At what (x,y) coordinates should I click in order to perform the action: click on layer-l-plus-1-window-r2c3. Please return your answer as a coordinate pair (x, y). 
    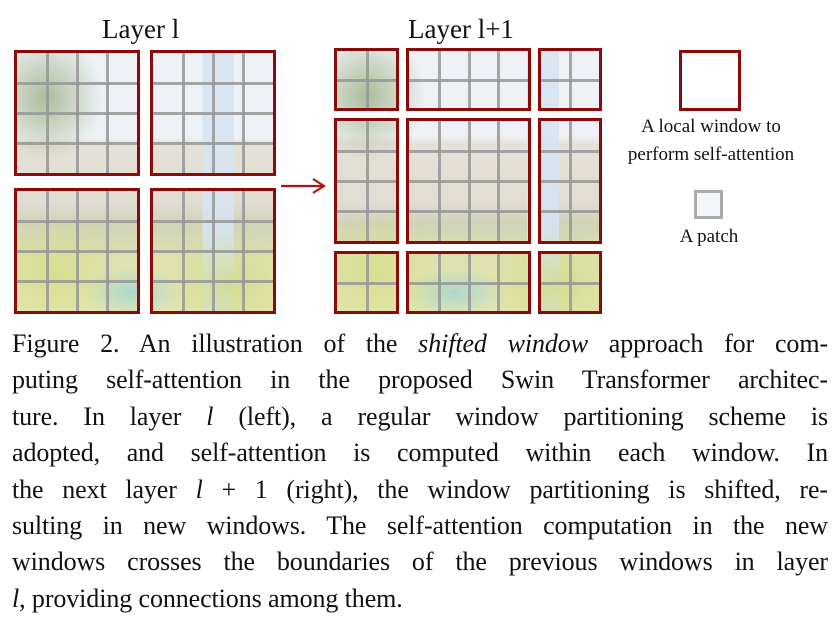
    Looking at the image, I should click on (570, 181).